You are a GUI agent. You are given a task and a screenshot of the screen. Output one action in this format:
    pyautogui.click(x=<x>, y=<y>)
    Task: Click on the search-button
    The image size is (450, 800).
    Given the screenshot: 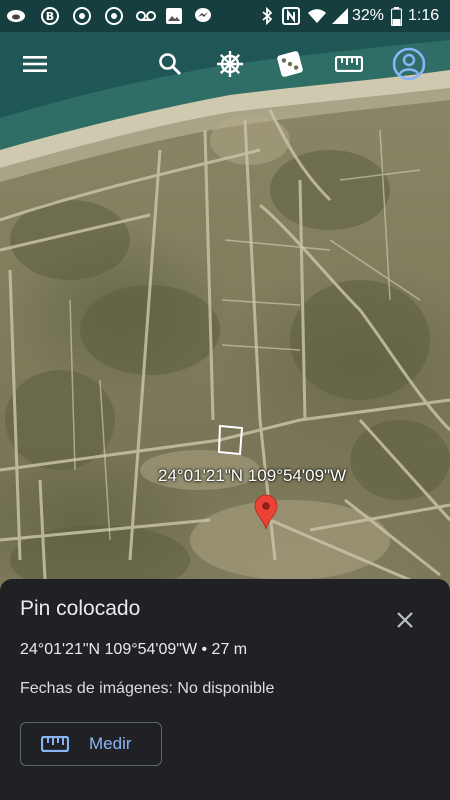 What is the action you would take?
    pyautogui.click(x=170, y=64)
    